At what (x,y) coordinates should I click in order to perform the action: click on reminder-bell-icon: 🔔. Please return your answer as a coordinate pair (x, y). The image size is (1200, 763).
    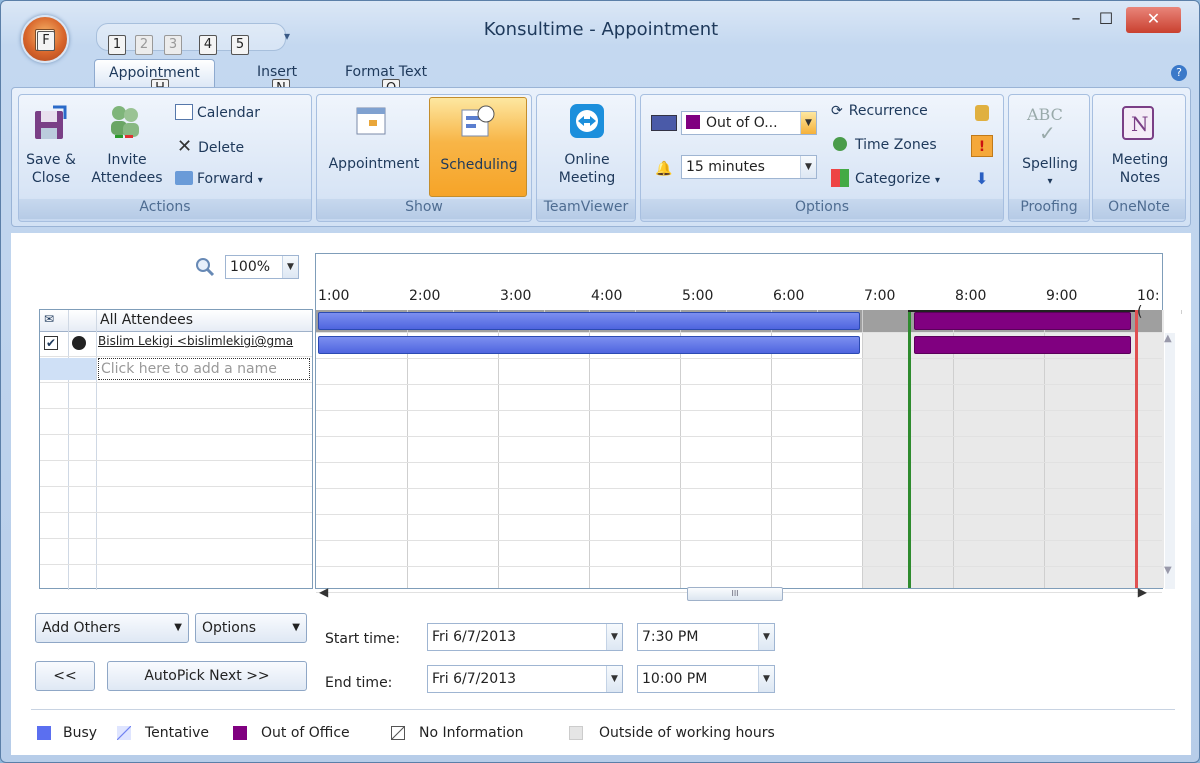
    Looking at the image, I should click on (664, 169).